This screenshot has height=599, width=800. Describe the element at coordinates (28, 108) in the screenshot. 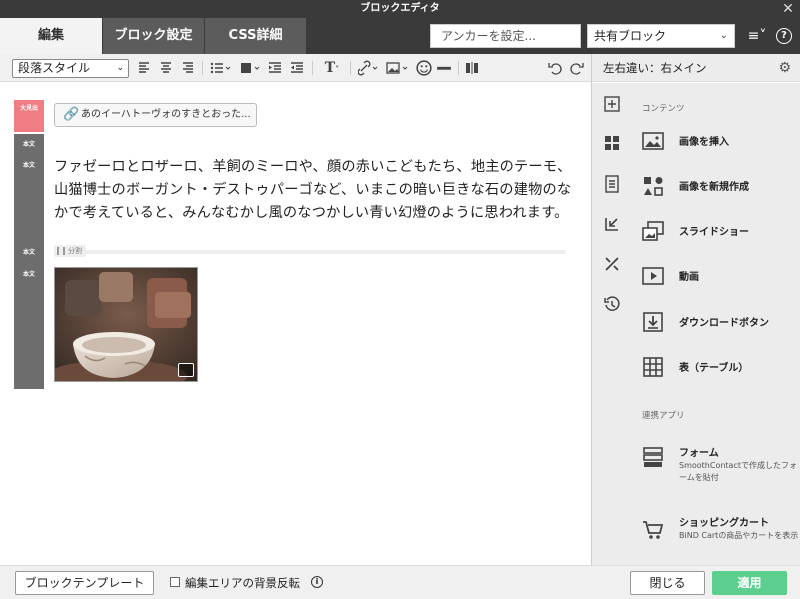

I see `heading-marker-label: 大見出` at that location.